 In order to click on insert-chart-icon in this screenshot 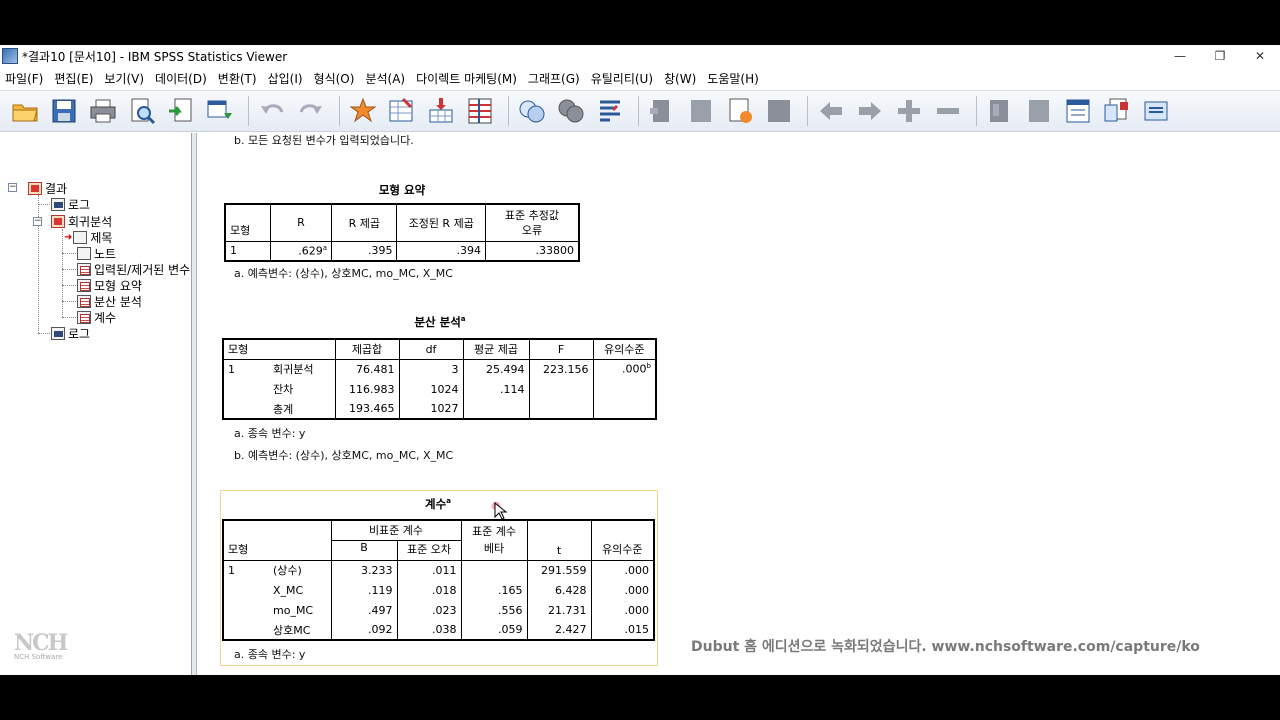, I will do `click(1156, 111)`.